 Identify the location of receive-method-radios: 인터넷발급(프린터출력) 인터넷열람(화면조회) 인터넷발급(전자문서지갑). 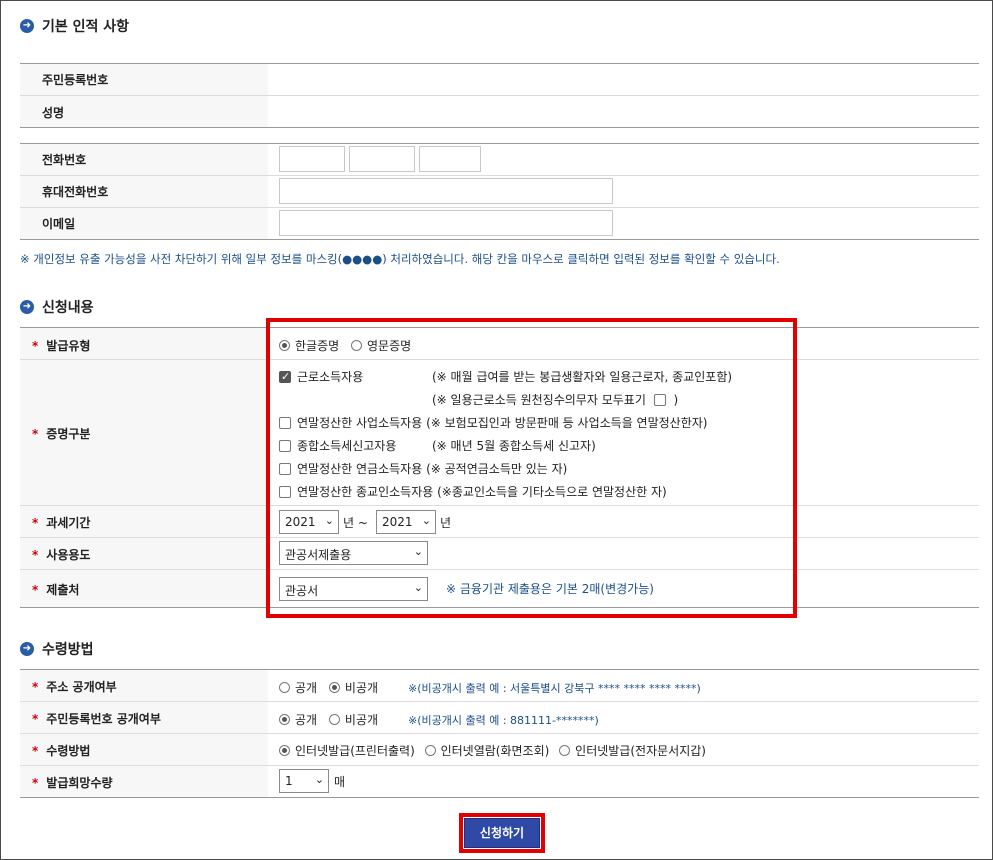
(492, 750).